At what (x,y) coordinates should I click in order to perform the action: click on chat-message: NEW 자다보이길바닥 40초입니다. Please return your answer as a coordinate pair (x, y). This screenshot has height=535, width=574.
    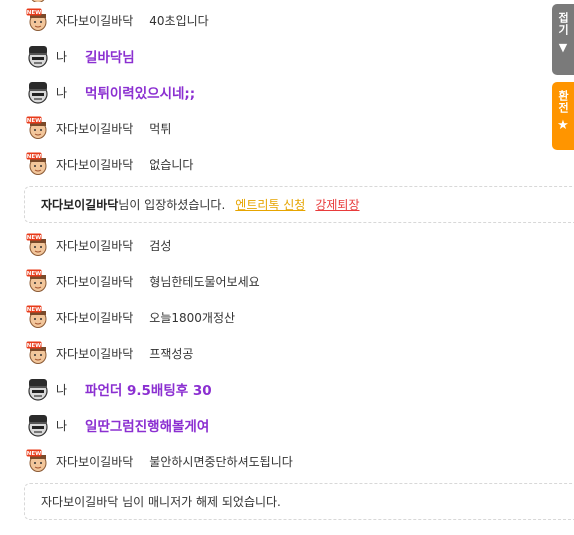
    Looking at the image, I should click on (287, 20).